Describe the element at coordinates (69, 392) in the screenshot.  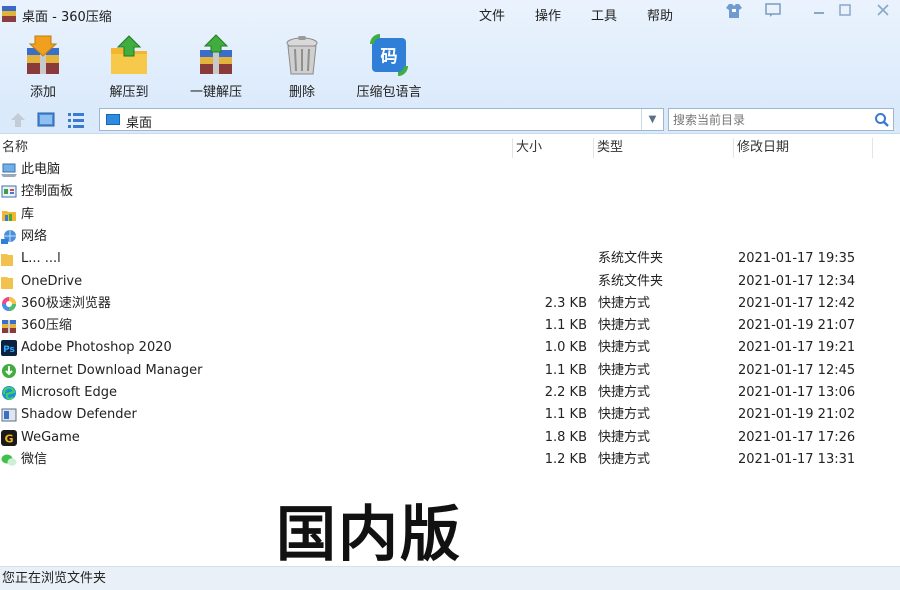
I see `file-name: Microsoft Edge` at that location.